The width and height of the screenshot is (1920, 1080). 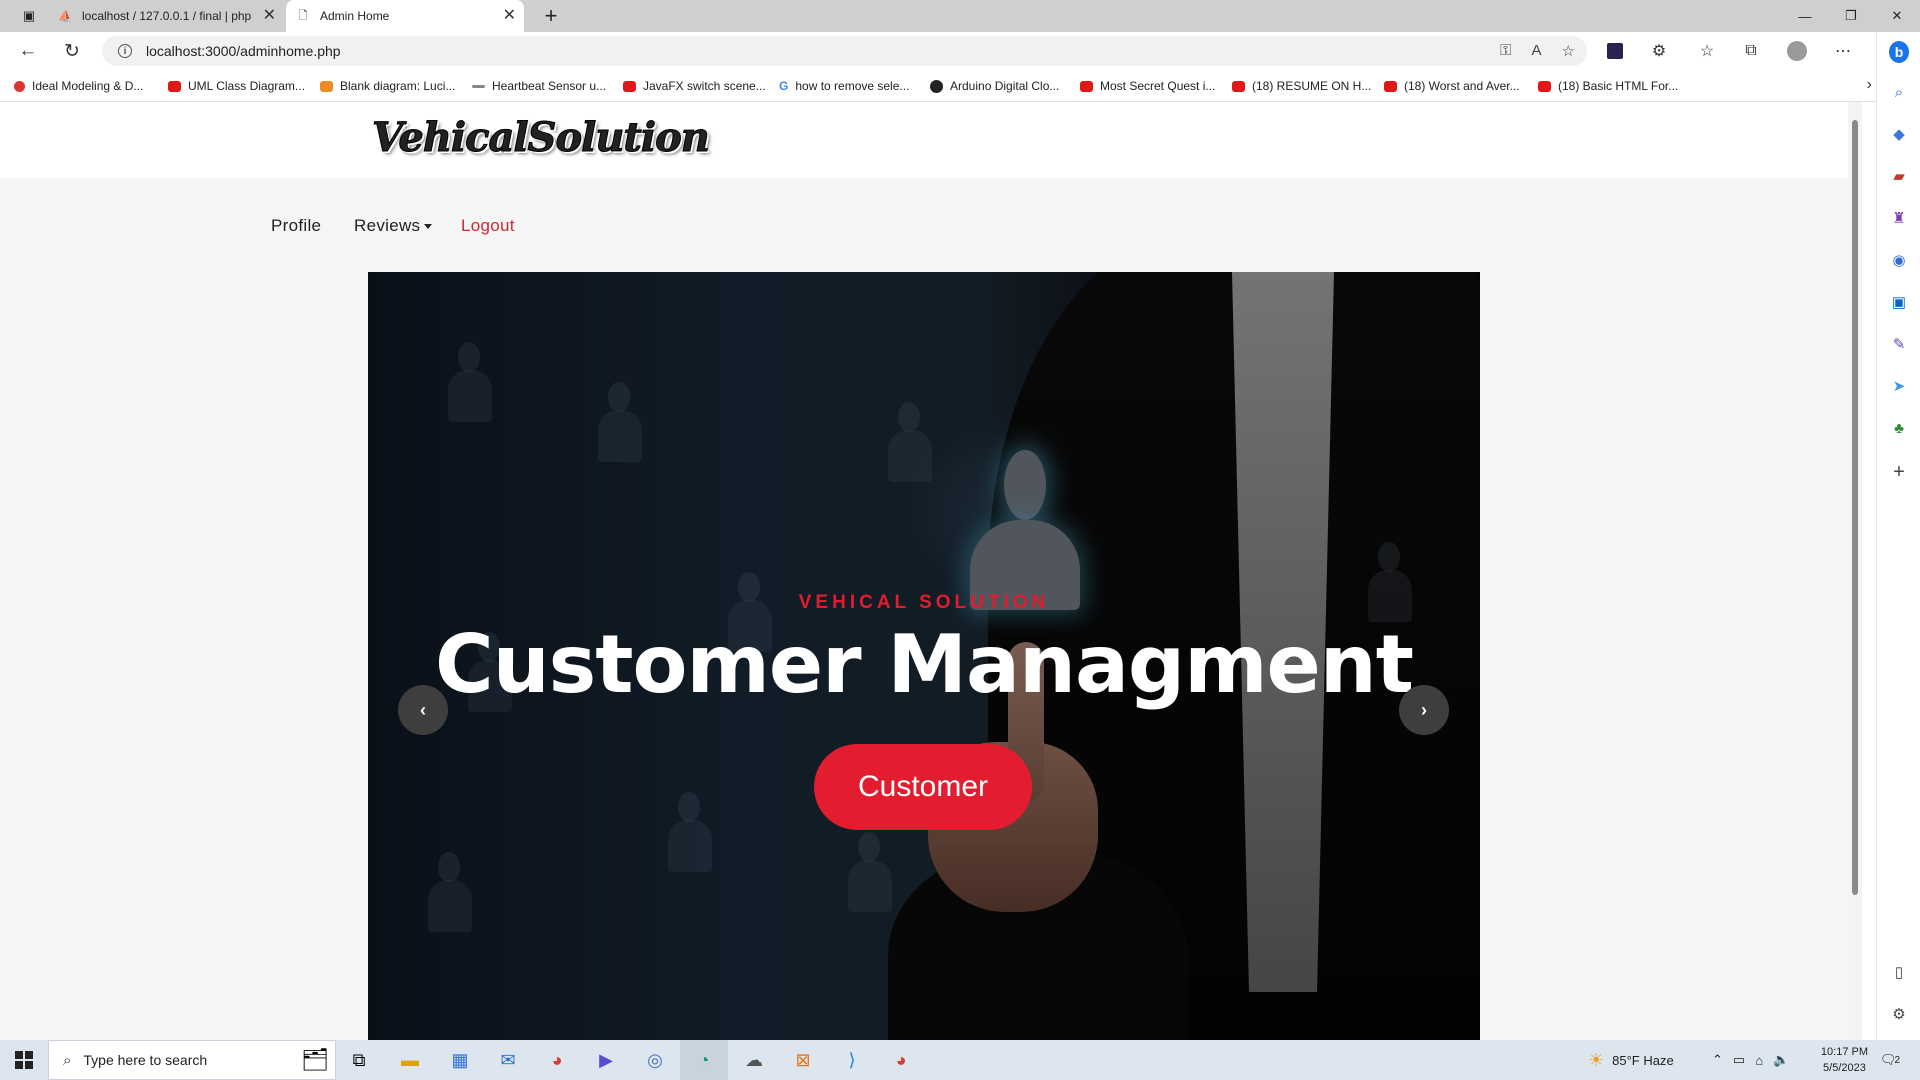 I want to click on bing-chat-icon: b, so click(x=1899, y=52).